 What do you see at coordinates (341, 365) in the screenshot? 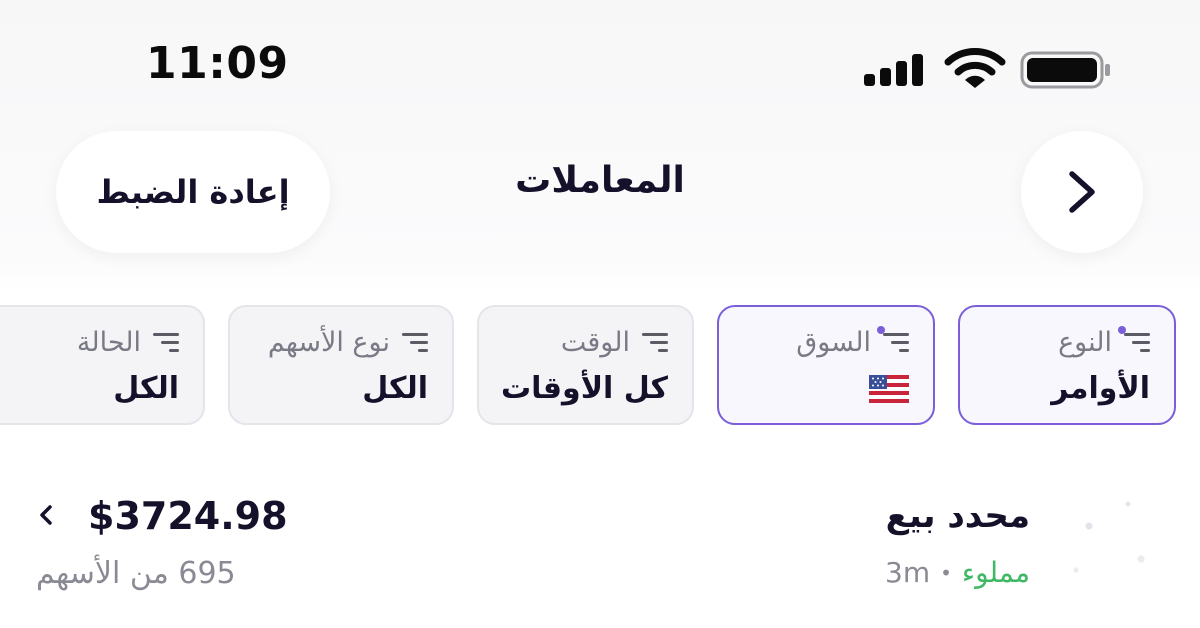
I see `filter-chip-stock-type: نوع الأسهم الكل` at bounding box center [341, 365].